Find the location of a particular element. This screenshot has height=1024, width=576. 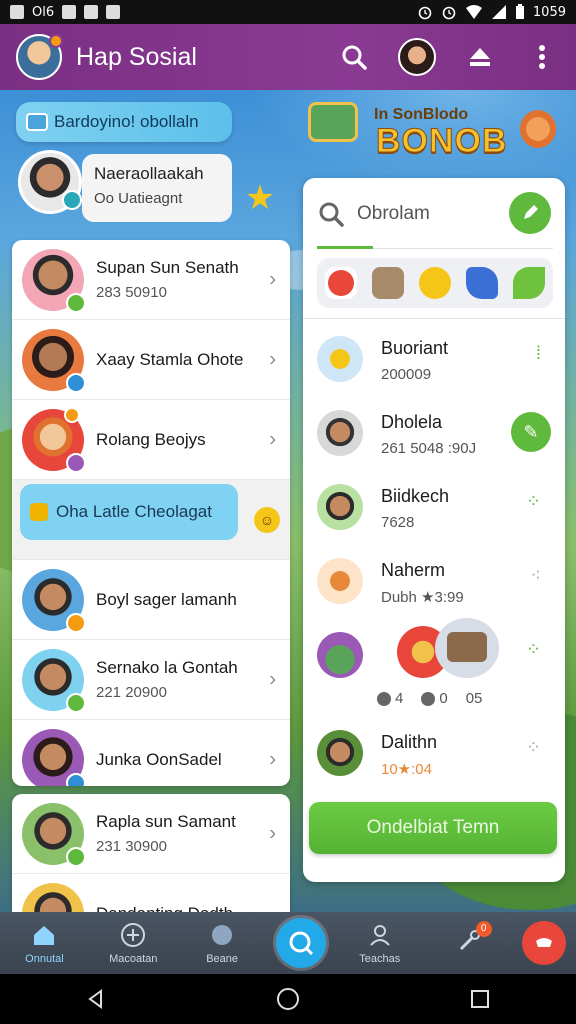

contact-row: Rolang Beojys › is located at coordinates (151, 440).